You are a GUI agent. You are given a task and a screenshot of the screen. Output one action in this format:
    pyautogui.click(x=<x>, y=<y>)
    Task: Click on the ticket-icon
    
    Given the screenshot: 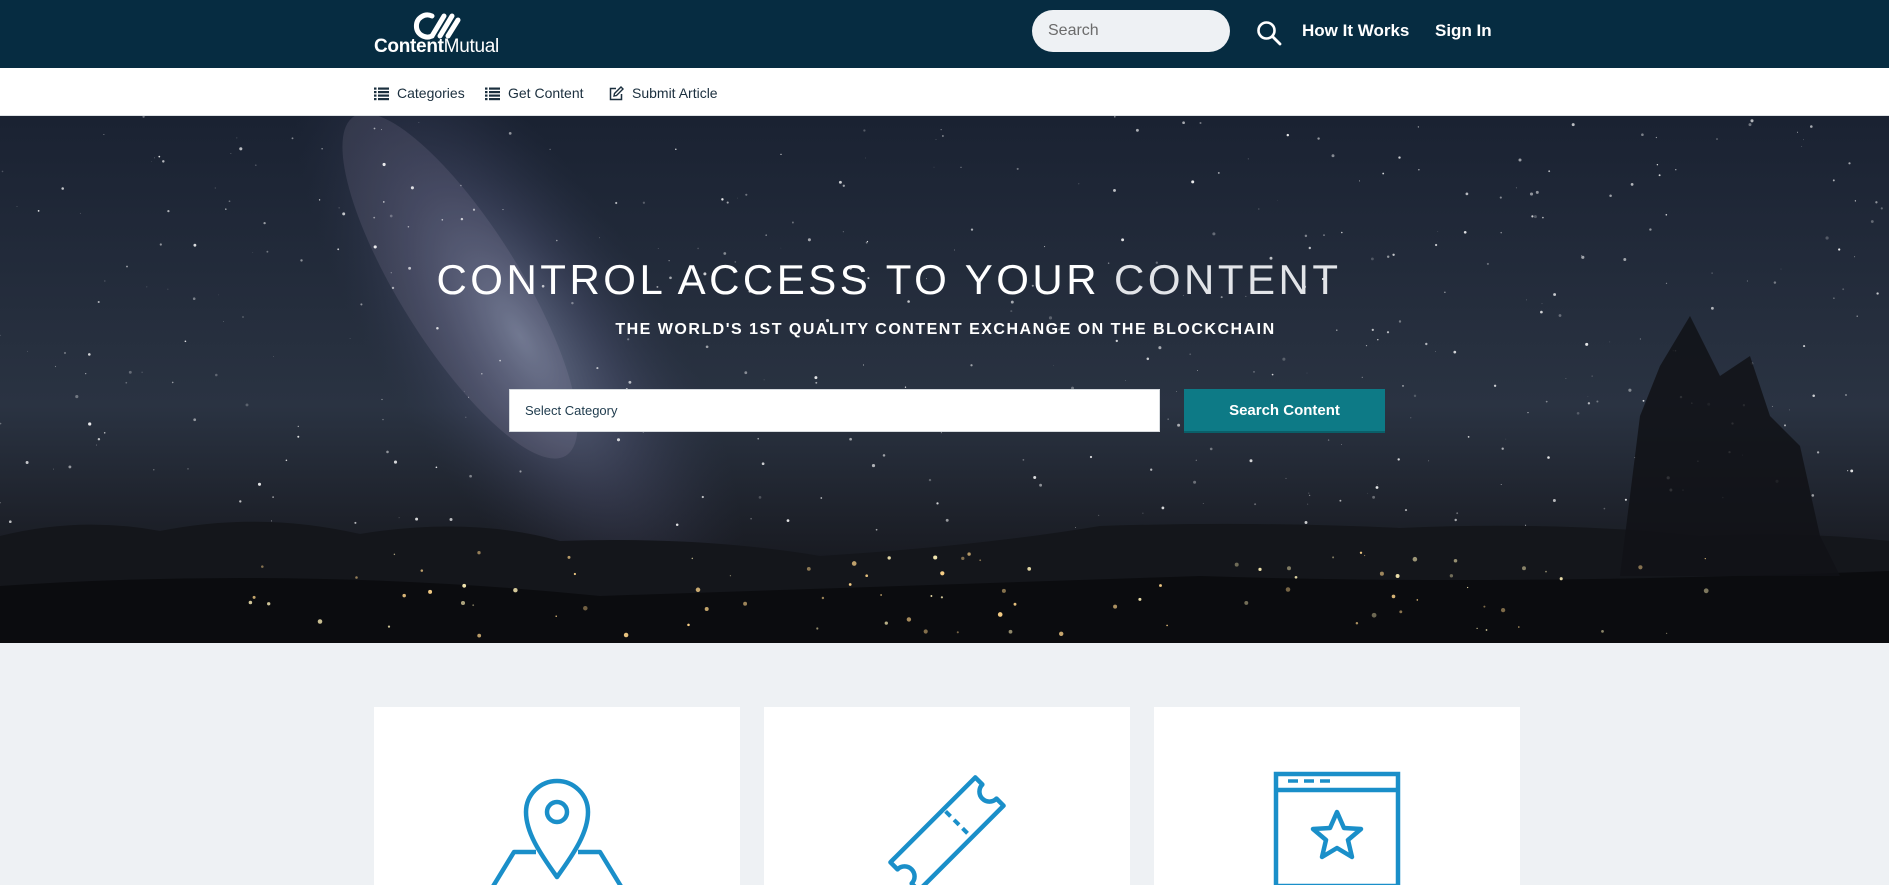 What is the action you would take?
    pyautogui.click(x=947, y=830)
    